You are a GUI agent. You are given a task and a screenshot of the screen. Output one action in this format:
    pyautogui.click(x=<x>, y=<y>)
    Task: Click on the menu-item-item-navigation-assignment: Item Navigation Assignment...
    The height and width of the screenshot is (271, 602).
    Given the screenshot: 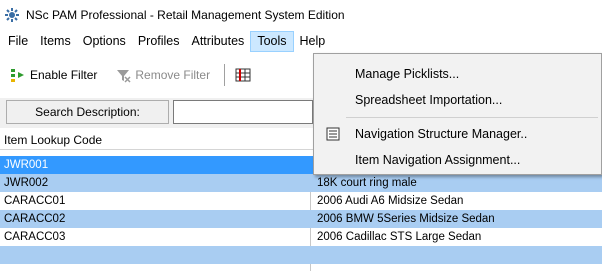 What is the action you would take?
    pyautogui.click(x=458, y=160)
    